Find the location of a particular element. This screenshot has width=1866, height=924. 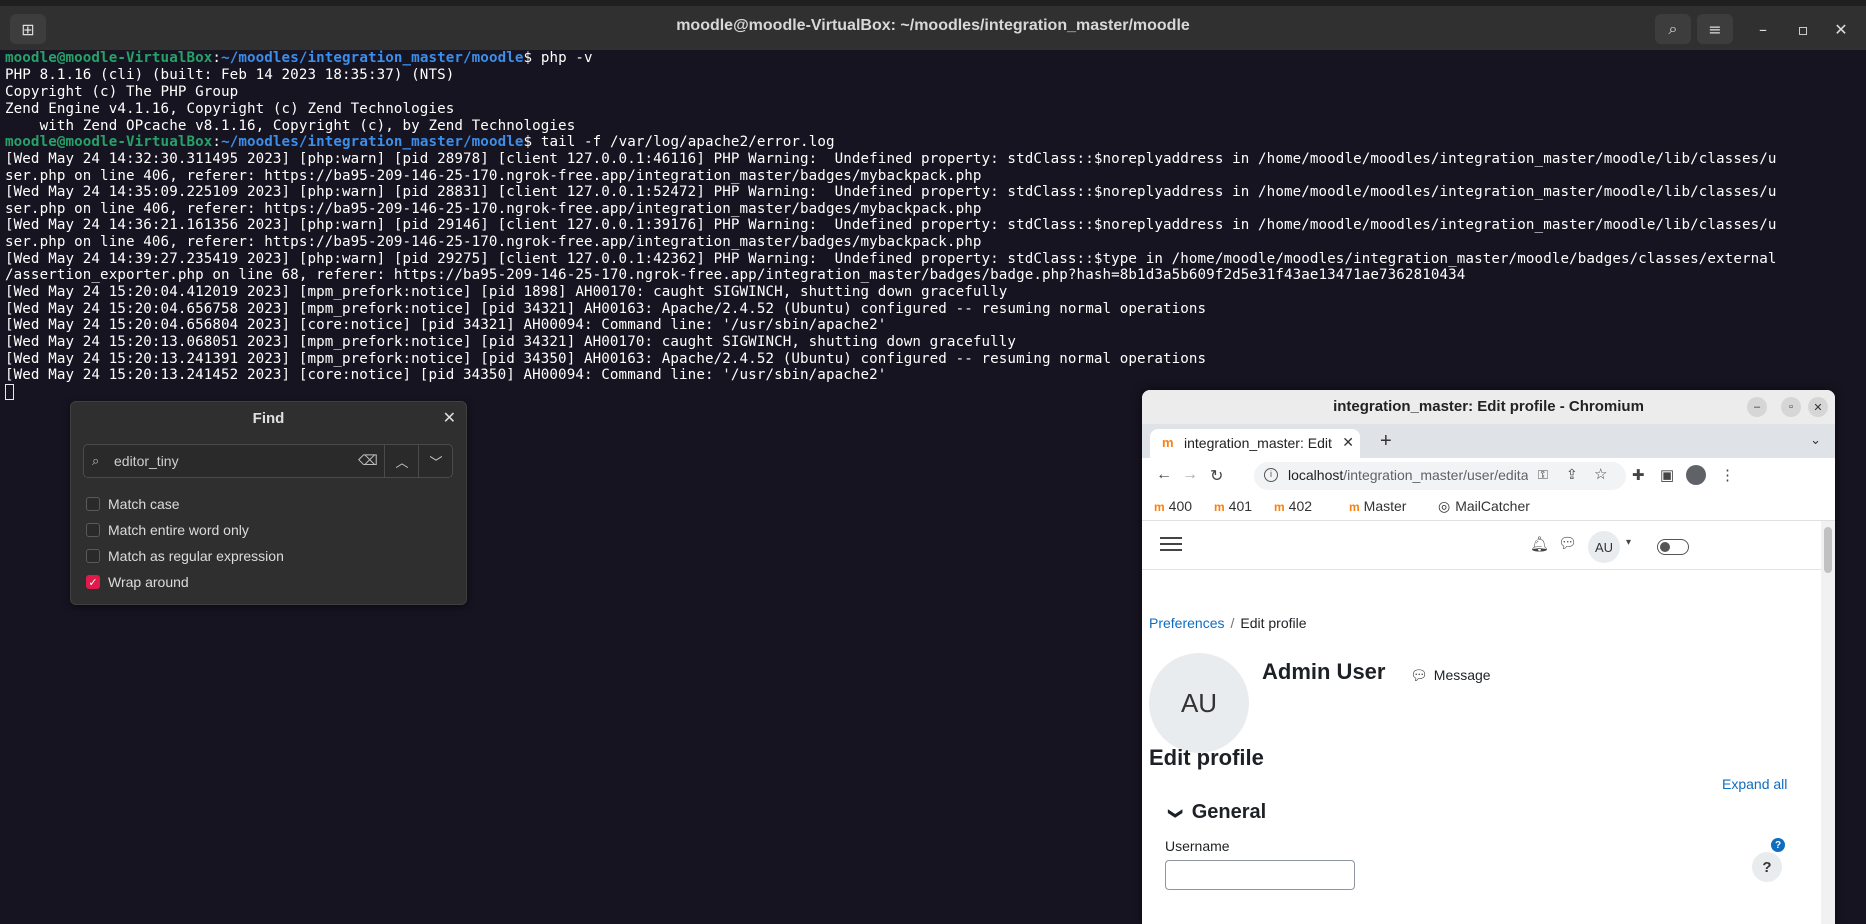

username-field is located at coordinates (1260, 875).